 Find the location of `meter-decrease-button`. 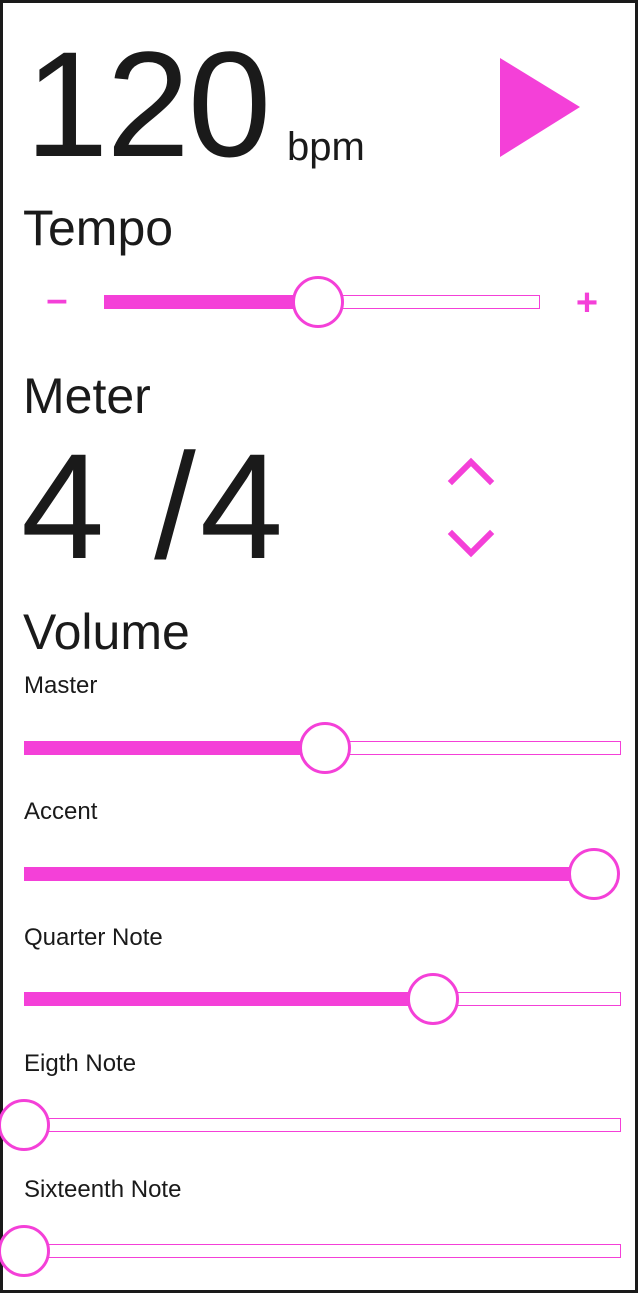

meter-decrease-button is located at coordinates (471, 543).